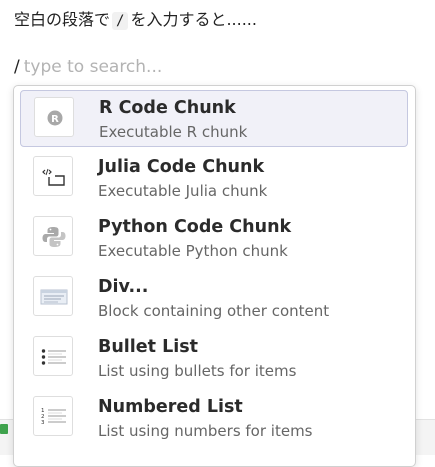 Image resolution: width=435 pixels, height=467 pixels. Describe the element at coordinates (173, 132) in the screenshot. I see `item-description: Executable R chunk` at that location.